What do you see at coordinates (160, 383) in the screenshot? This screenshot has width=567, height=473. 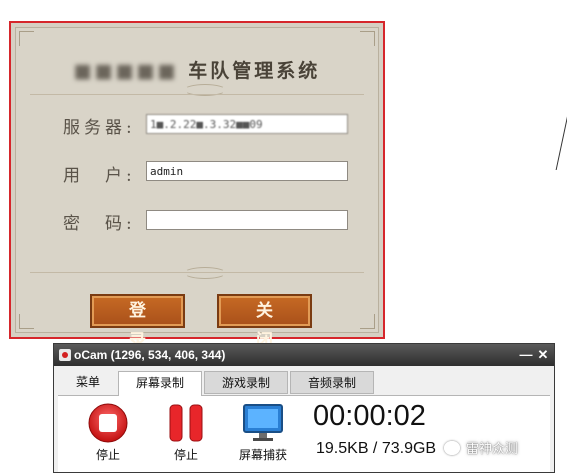 I see `tab-screen-record: 屏幕录制` at bounding box center [160, 383].